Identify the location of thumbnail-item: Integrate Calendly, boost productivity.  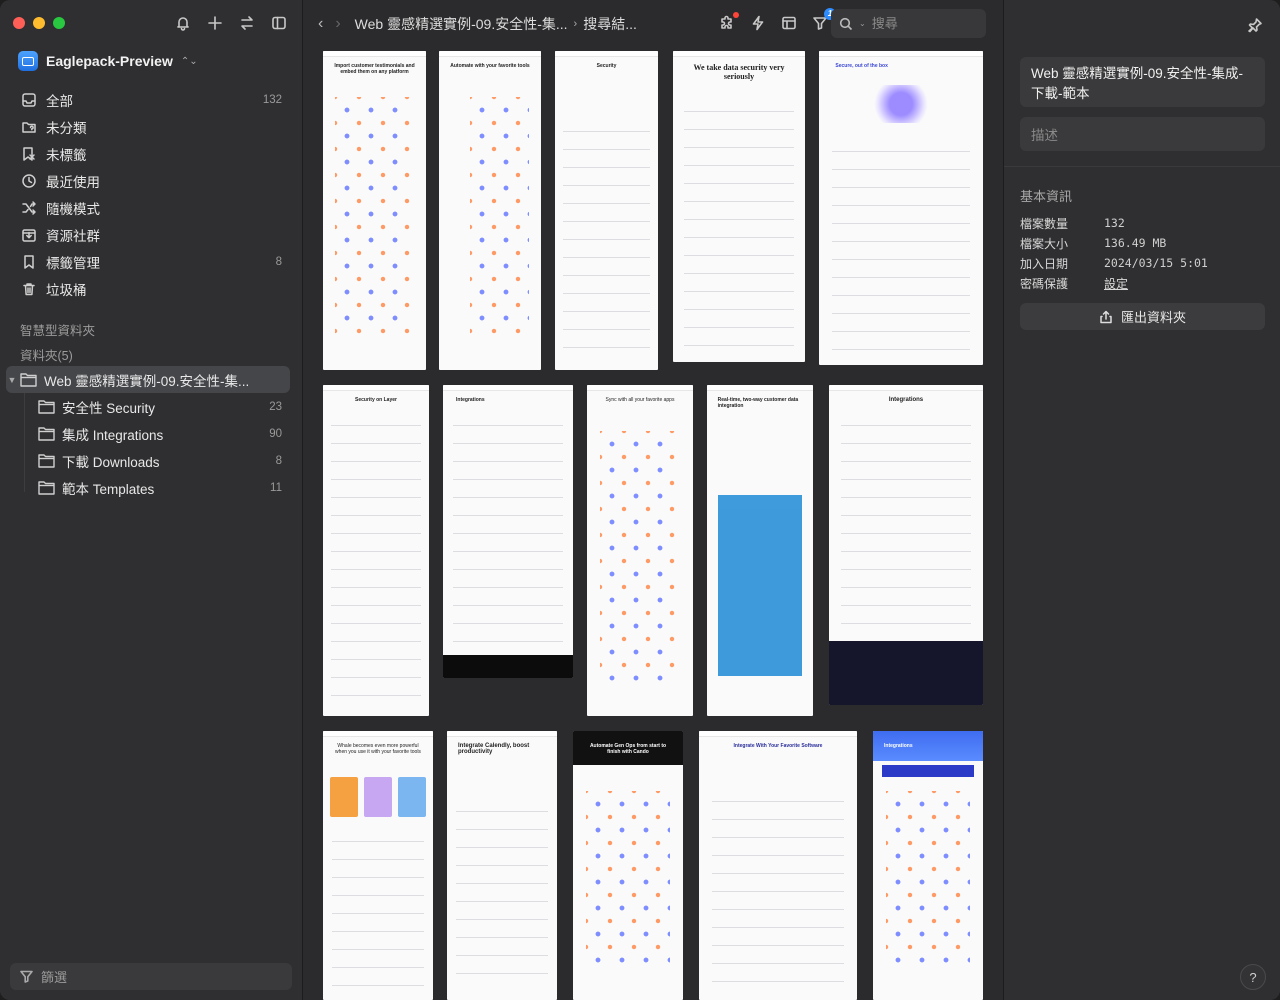
(502, 865).